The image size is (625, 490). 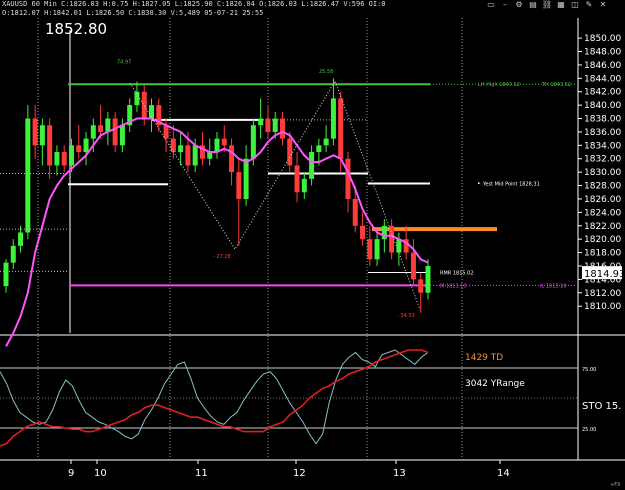 What do you see at coordinates (602, 254) in the screenshot?
I see `y-tick-label: 1818.00` at bounding box center [602, 254].